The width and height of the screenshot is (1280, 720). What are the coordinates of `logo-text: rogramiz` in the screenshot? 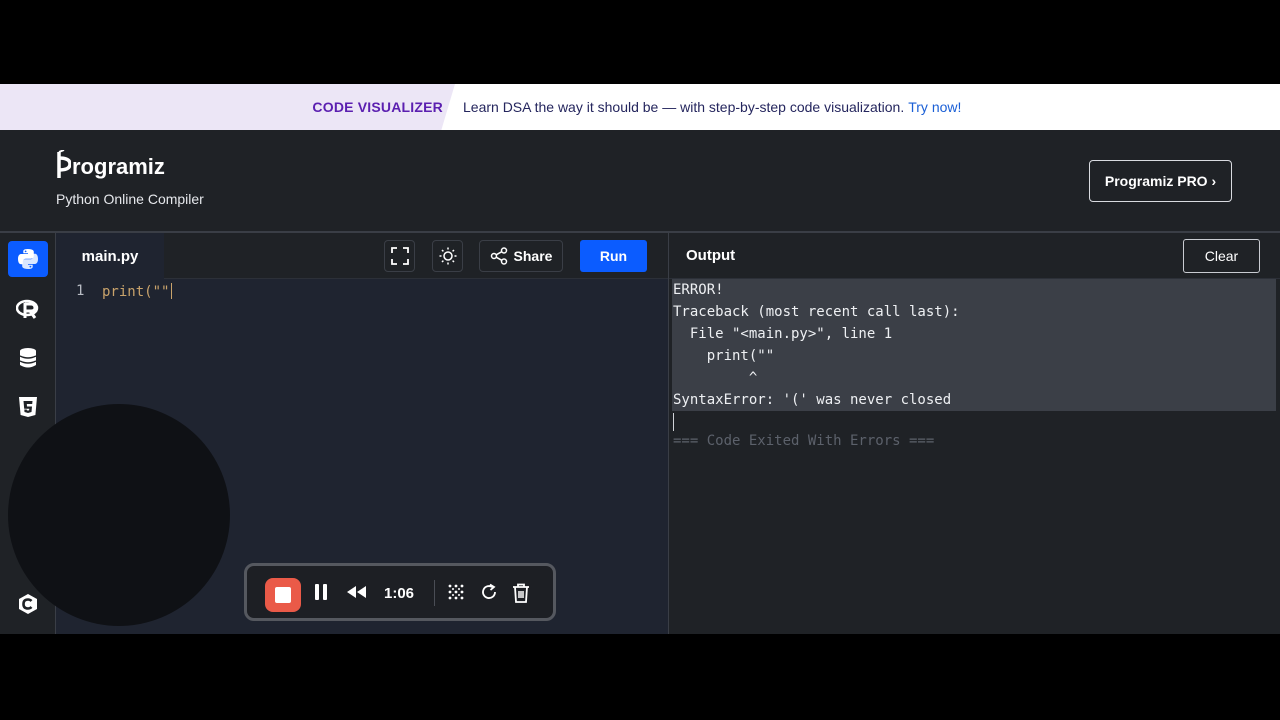 It's located at (118, 166).